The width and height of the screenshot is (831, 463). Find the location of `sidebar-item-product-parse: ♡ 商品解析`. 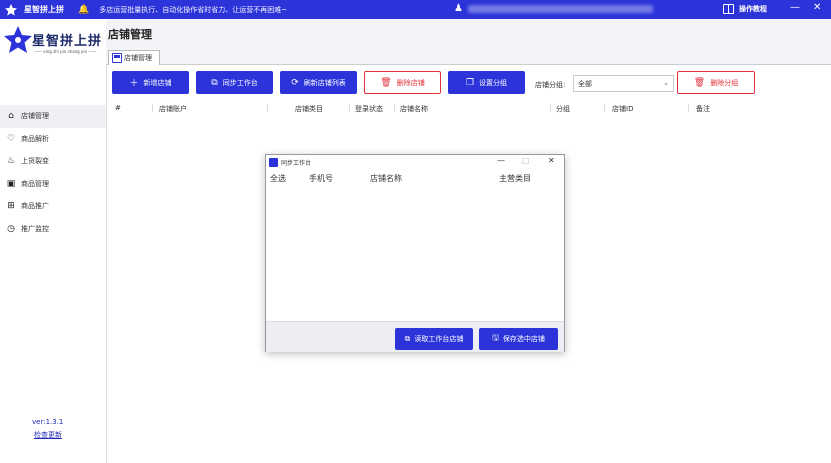

sidebar-item-product-parse: ♡ 商品解析 is located at coordinates (53, 139).